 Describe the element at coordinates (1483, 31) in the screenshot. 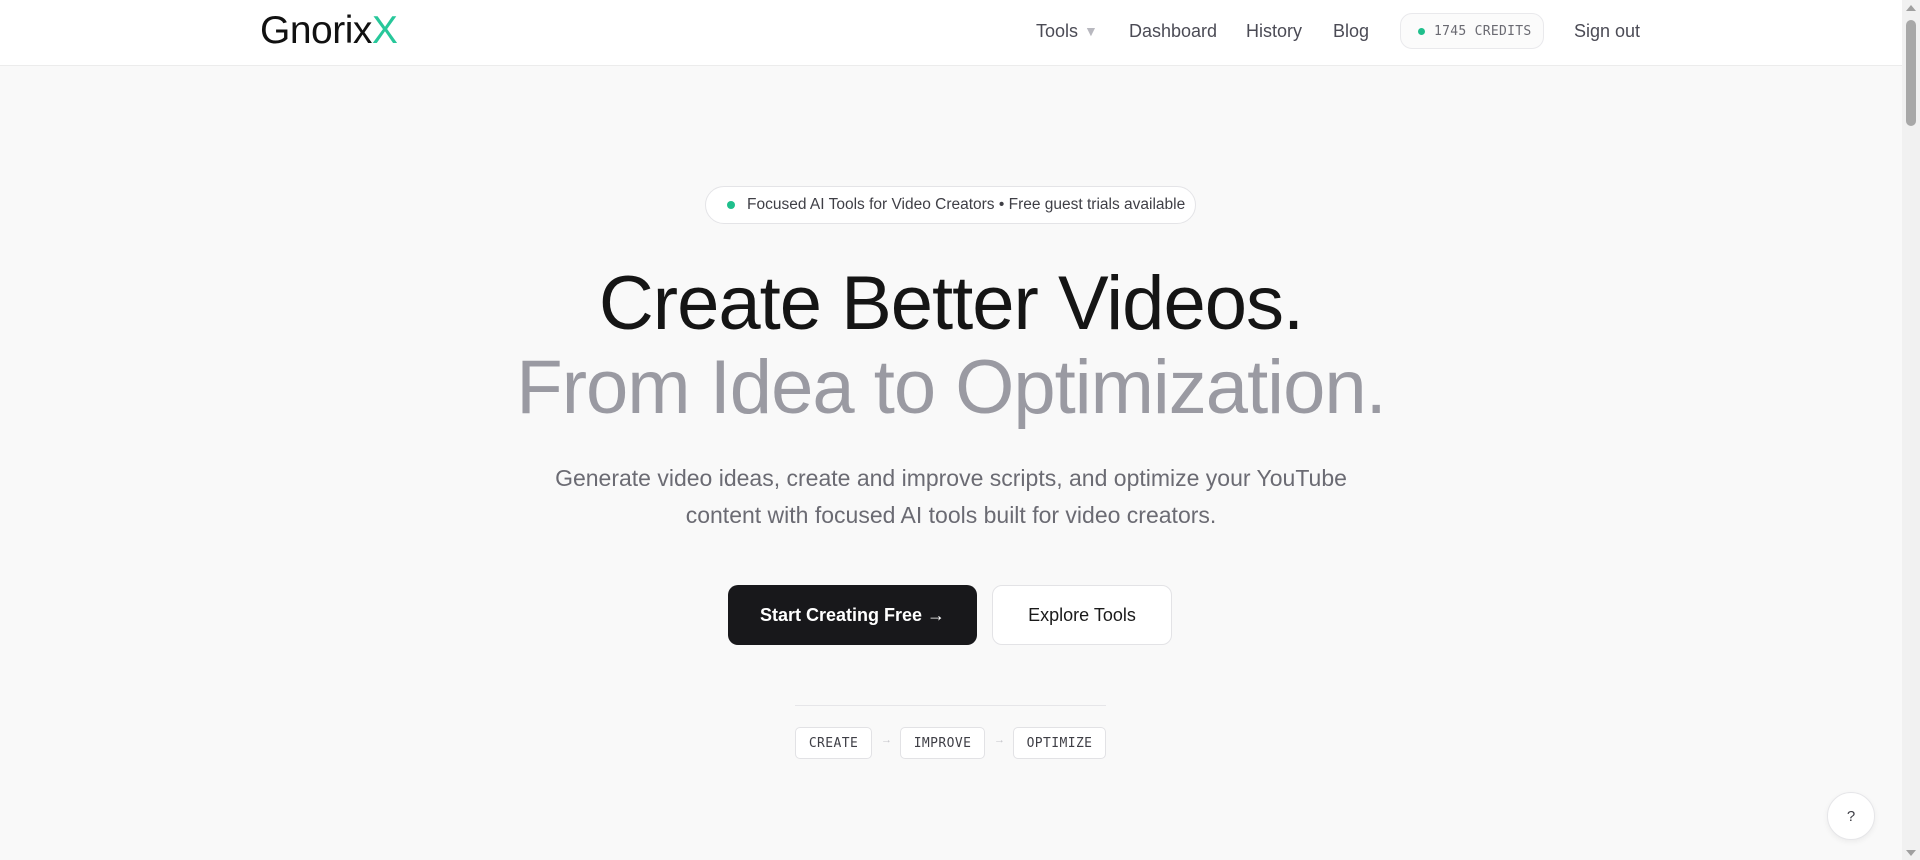

I see `credits-text: 1745 CREDITS` at that location.